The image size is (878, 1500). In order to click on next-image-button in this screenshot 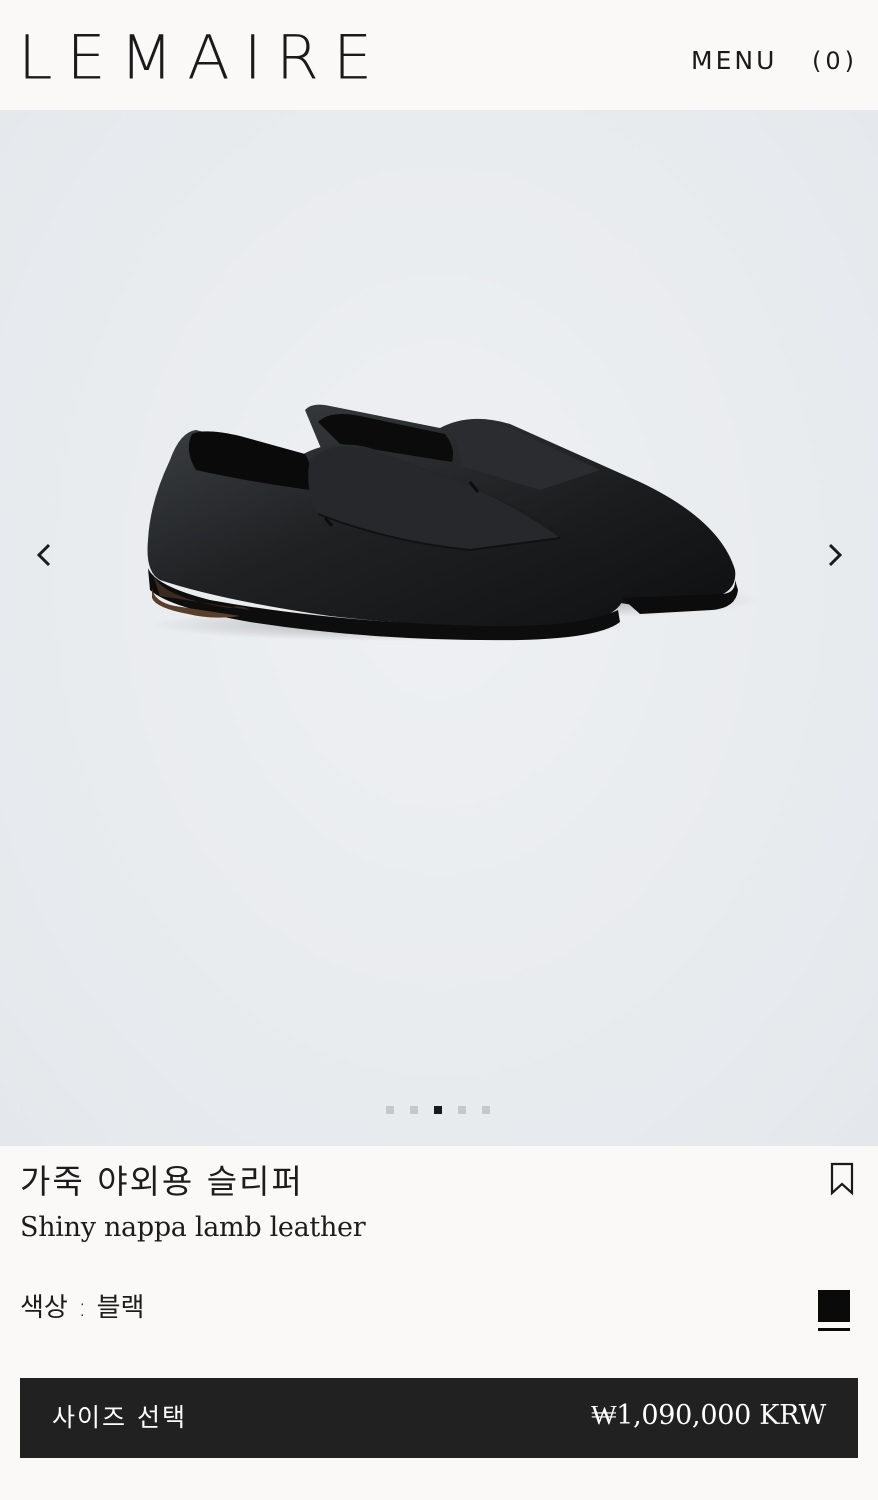, I will do `click(835, 555)`.